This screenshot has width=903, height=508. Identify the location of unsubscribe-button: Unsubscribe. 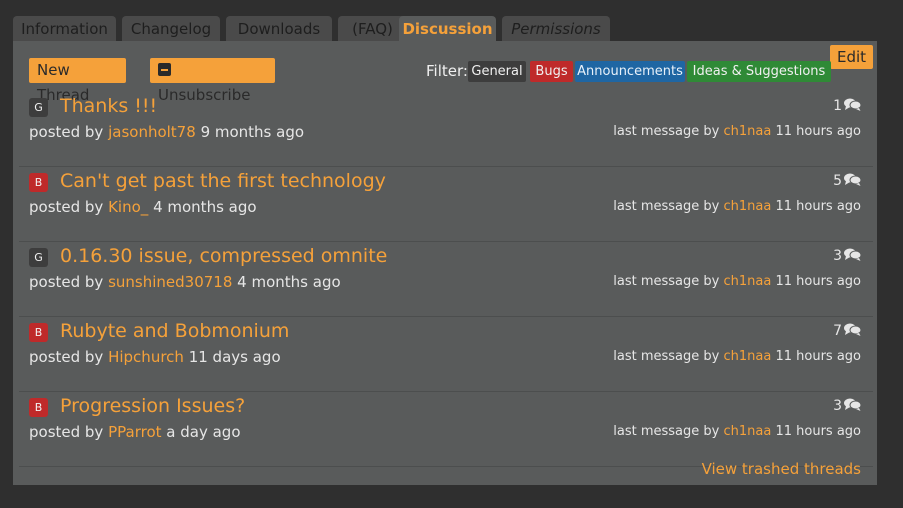
(212, 81).